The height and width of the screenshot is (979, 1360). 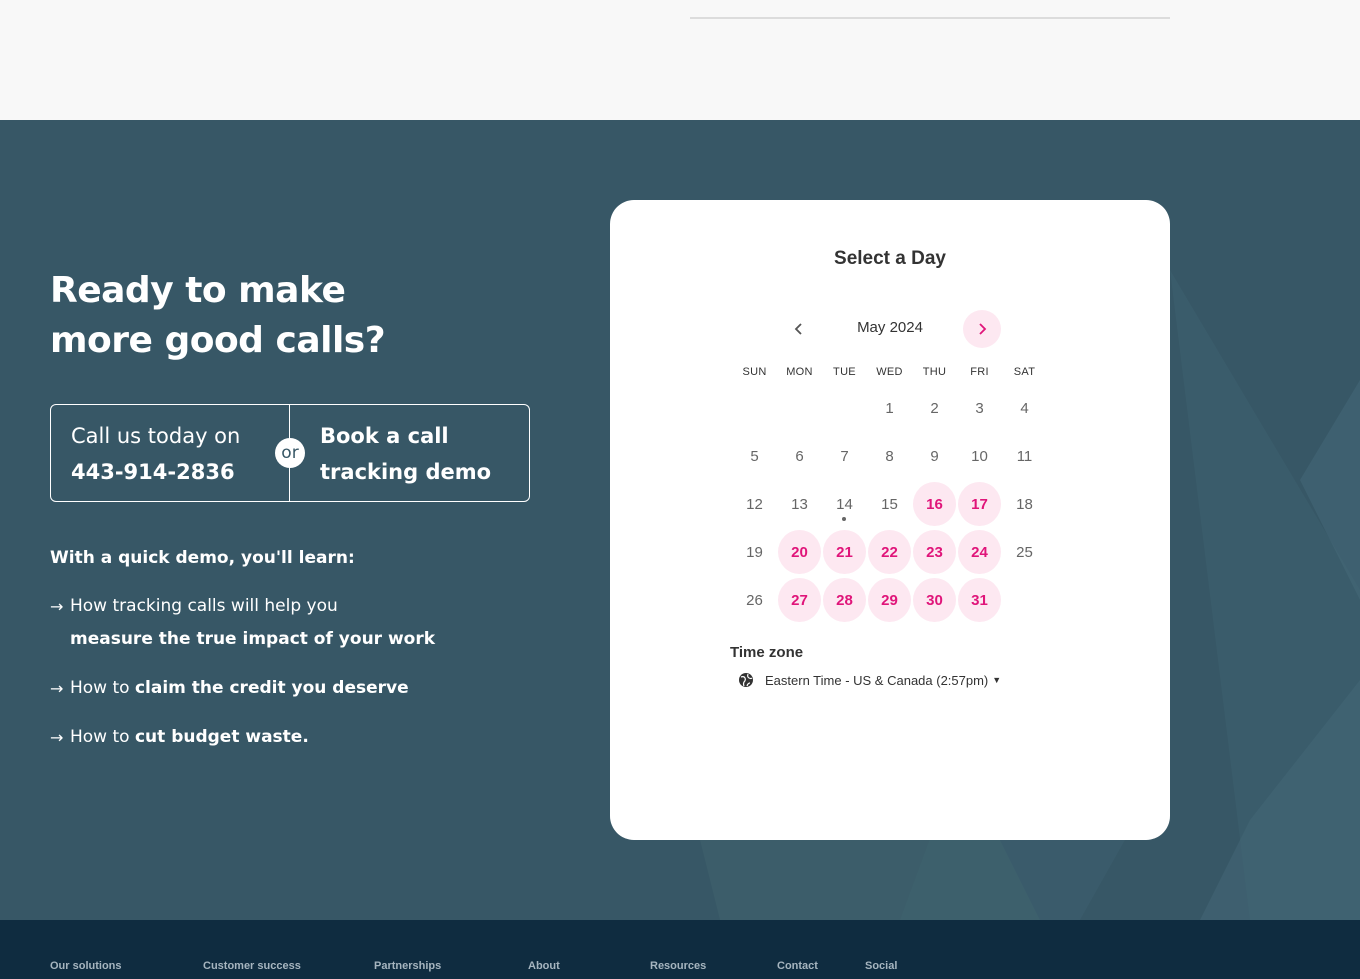 I want to click on previous-month-button, so click(x=799, y=329).